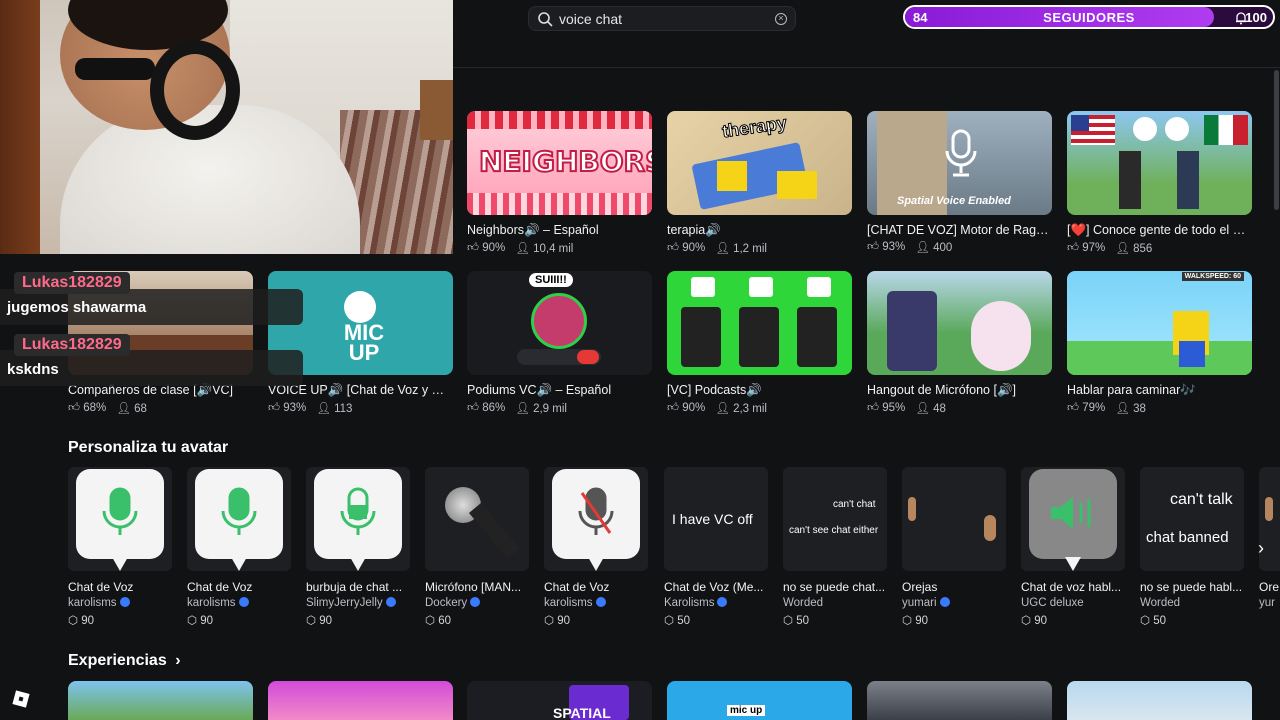  What do you see at coordinates (21, 699) in the screenshot?
I see `roblox-logo-icon` at bounding box center [21, 699].